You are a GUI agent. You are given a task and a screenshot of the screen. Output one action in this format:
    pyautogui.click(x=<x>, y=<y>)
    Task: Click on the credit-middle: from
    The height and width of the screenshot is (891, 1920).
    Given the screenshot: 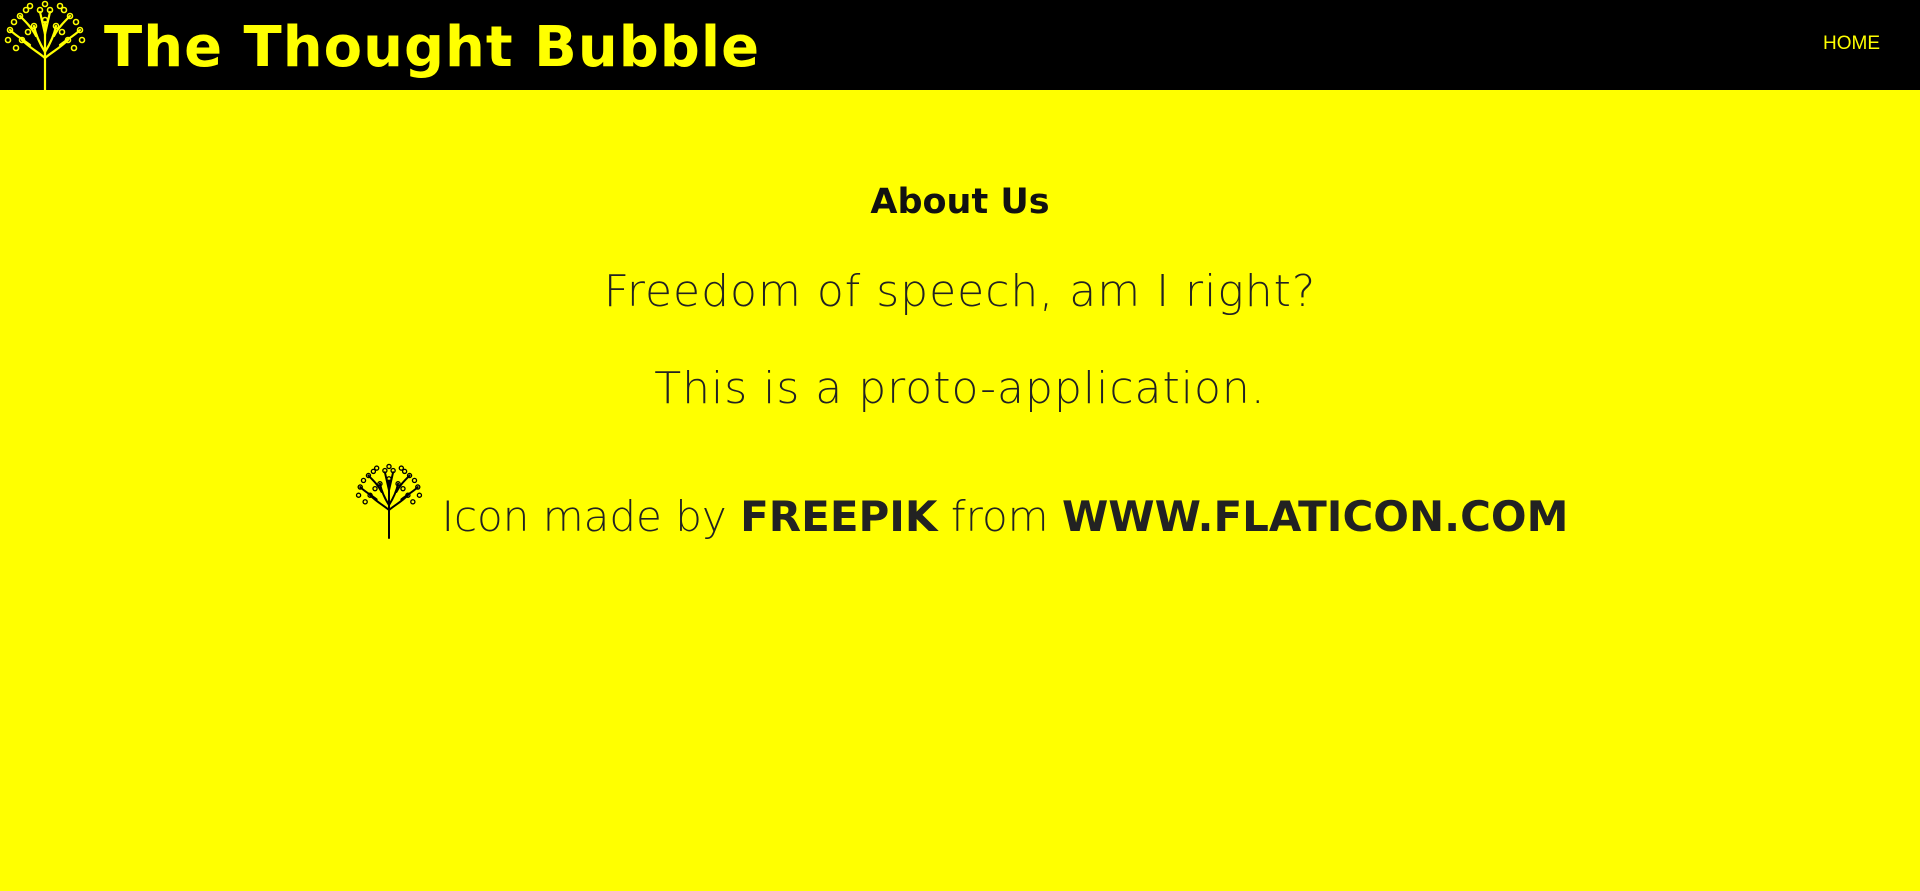 What is the action you would take?
    pyautogui.click(x=999, y=516)
    